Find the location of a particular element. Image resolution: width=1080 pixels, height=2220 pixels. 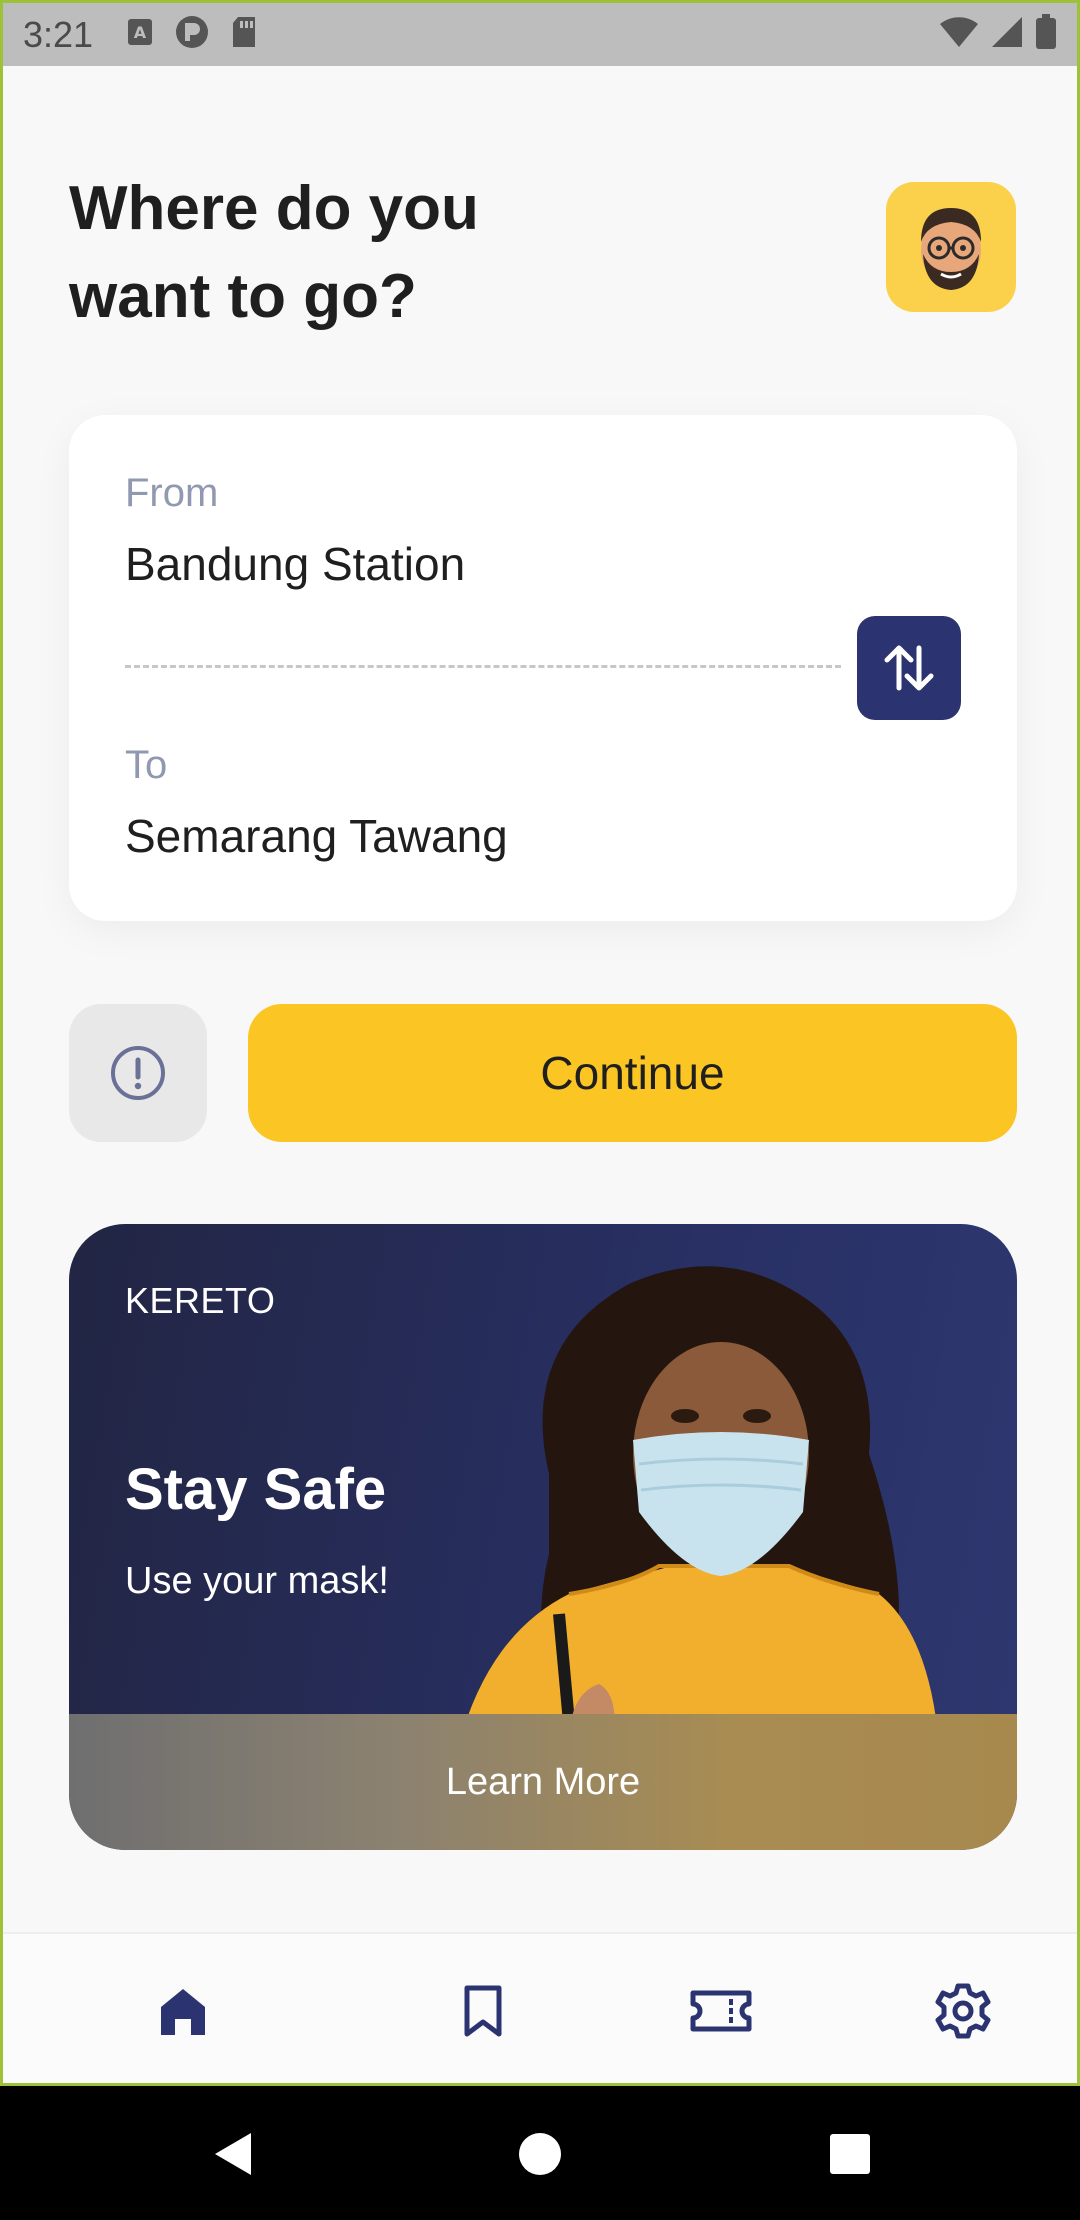

swap-vertical-arrows-icon is located at coordinates (909, 668).